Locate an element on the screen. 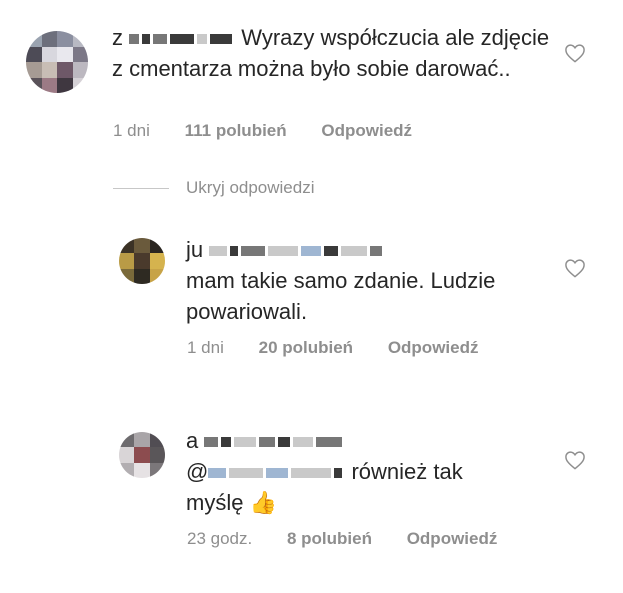 This screenshot has height=593, width=623. thumbs-up-emoji: 👍 is located at coordinates (263, 502).